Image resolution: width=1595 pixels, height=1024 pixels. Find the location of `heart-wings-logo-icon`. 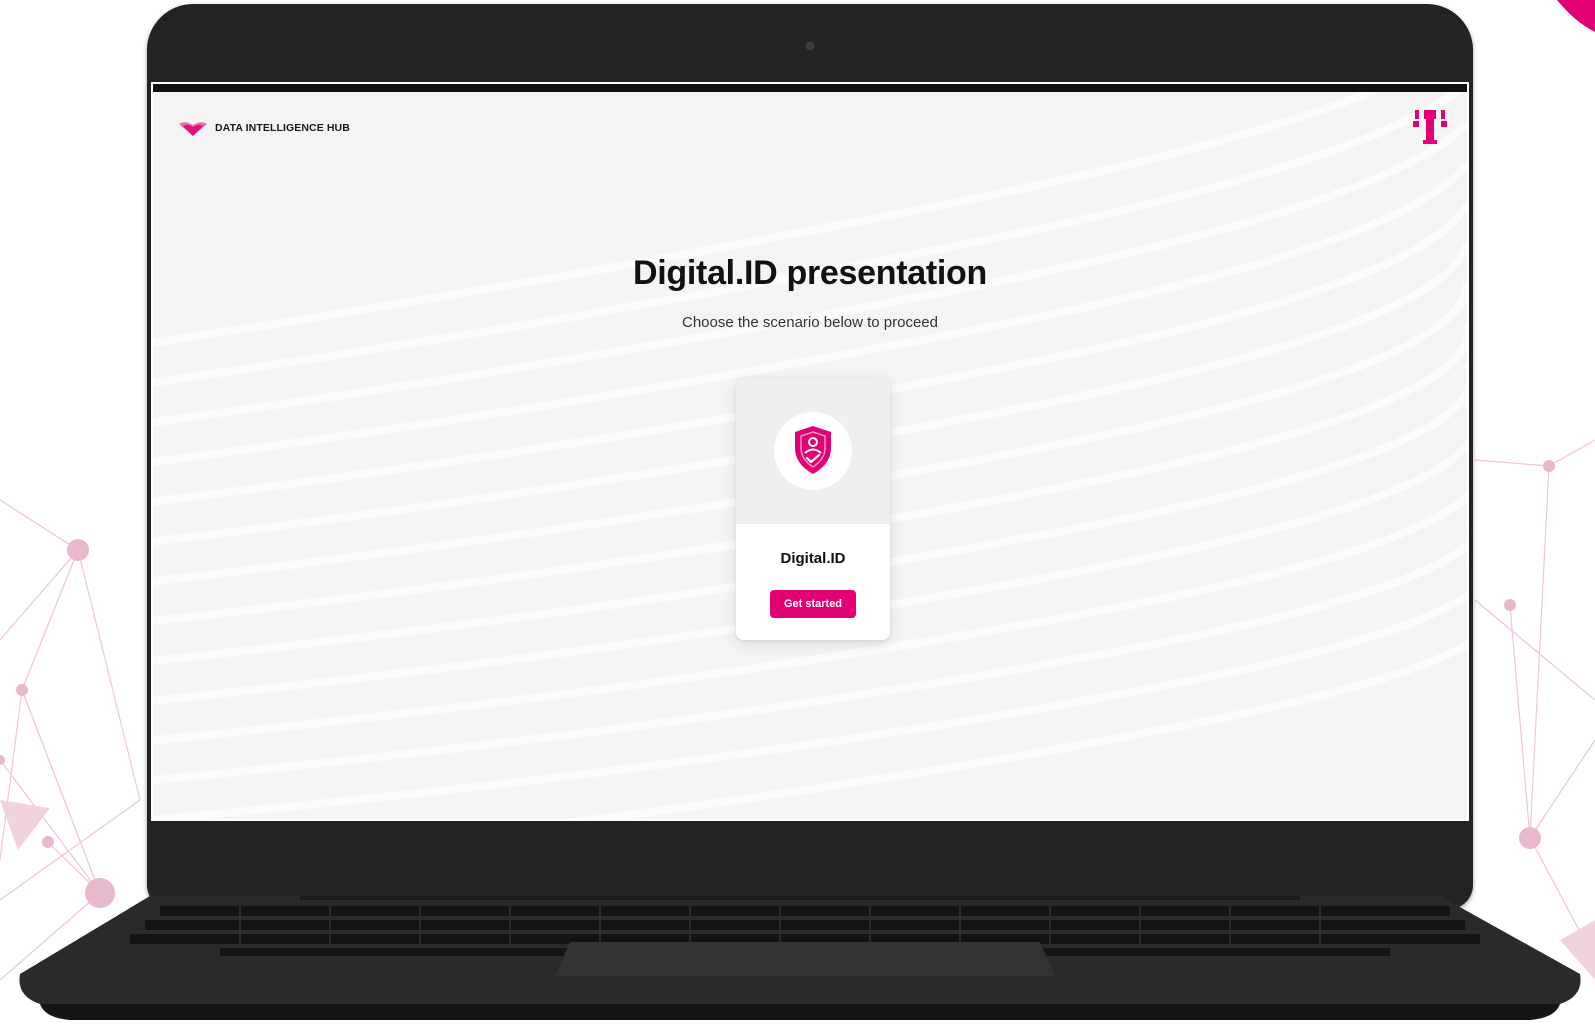

heart-wings-logo-icon is located at coordinates (193, 129).